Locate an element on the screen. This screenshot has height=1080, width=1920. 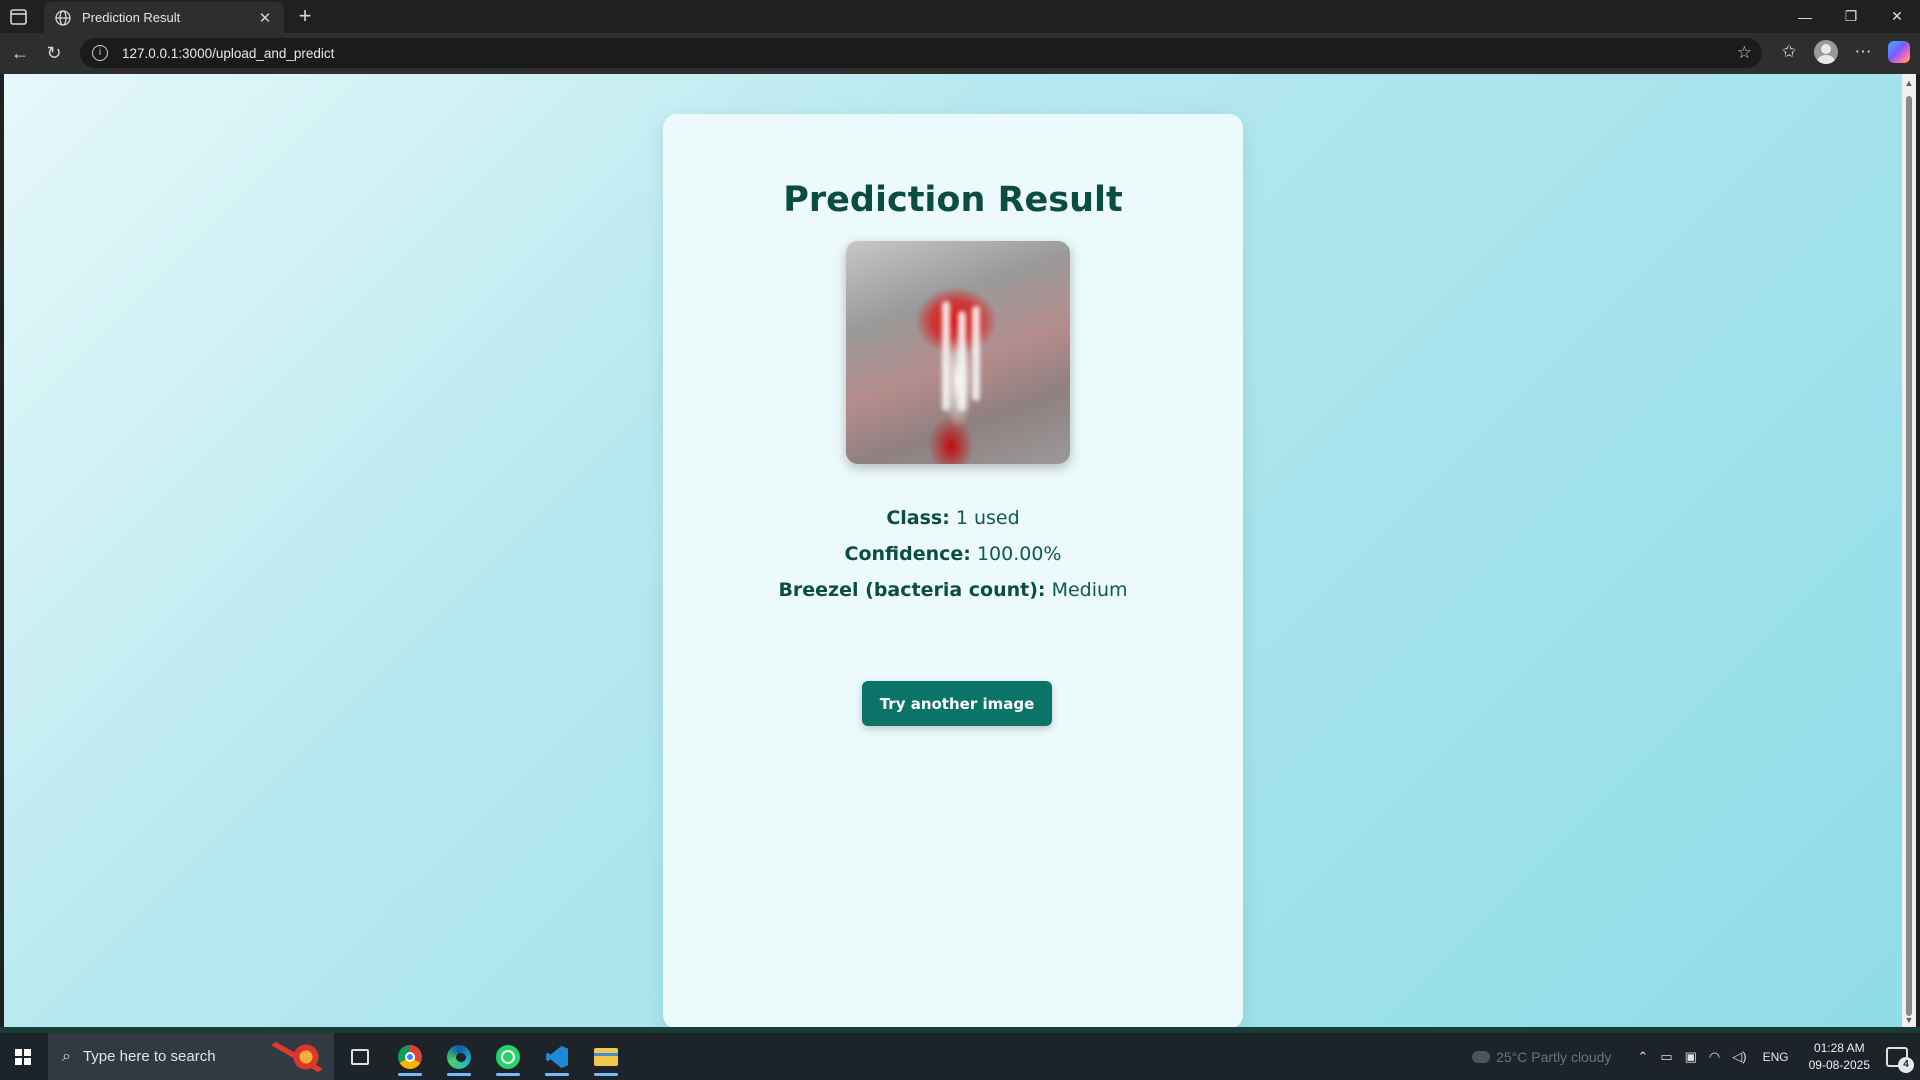
clock: 01:28 AM 09-08-2025 is located at coordinates (1839, 1057).